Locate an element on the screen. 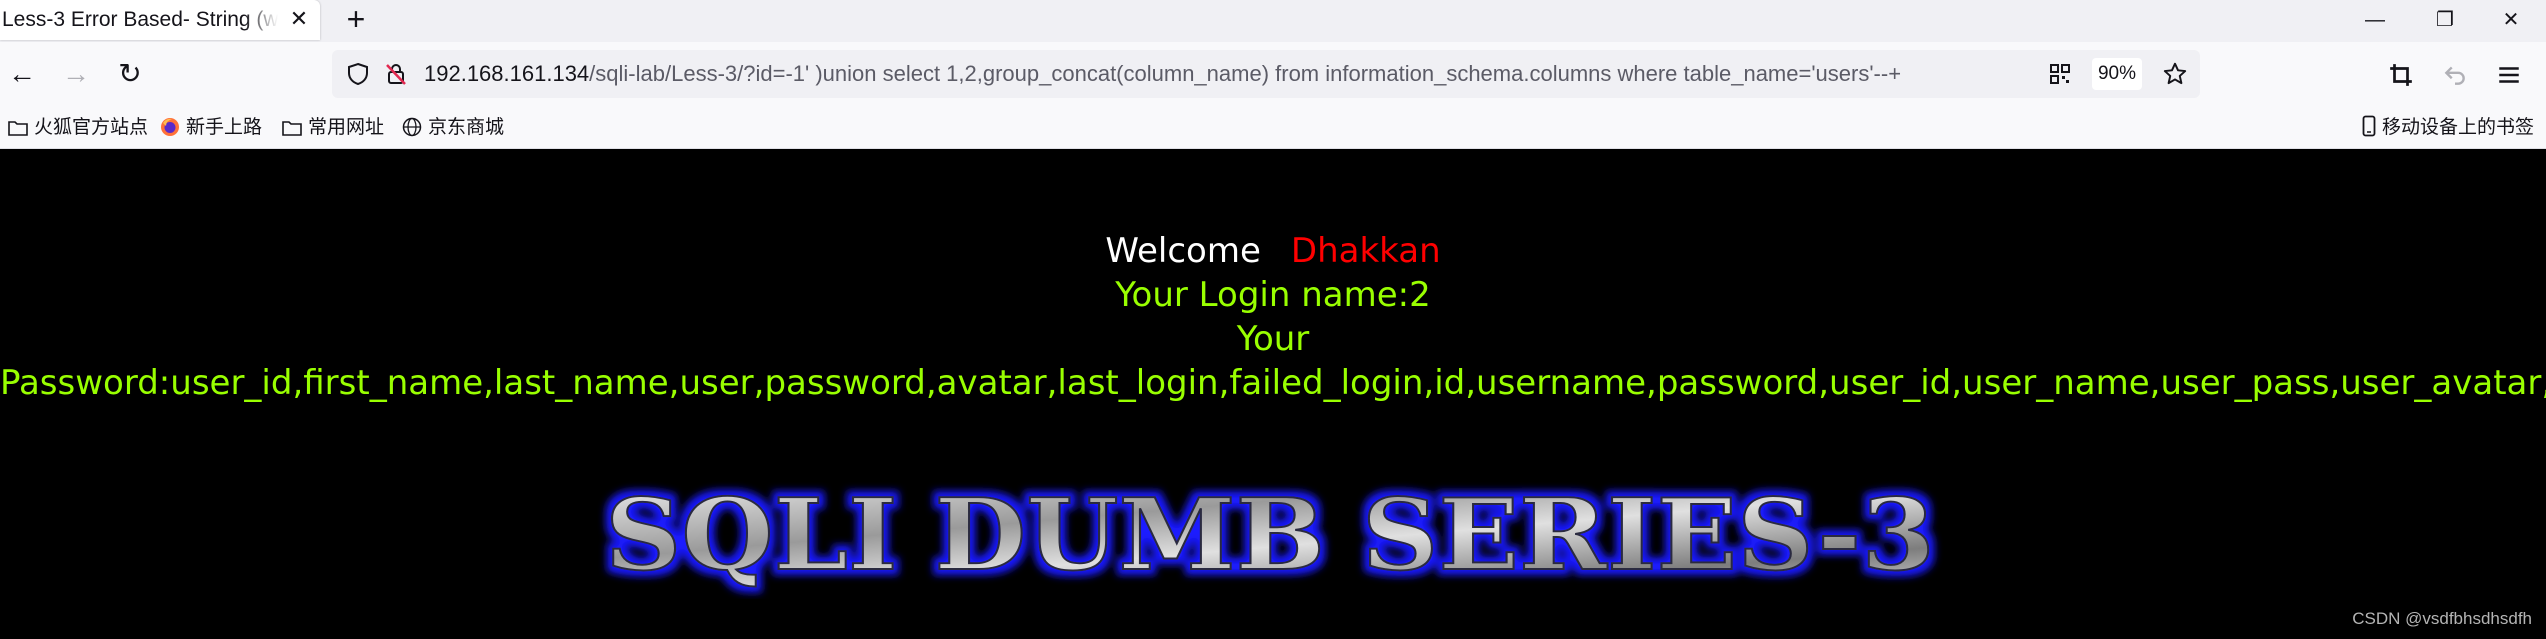 This screenshot has width=2546, height=639. qr-code-icon is located at coordinates (2060, 74).